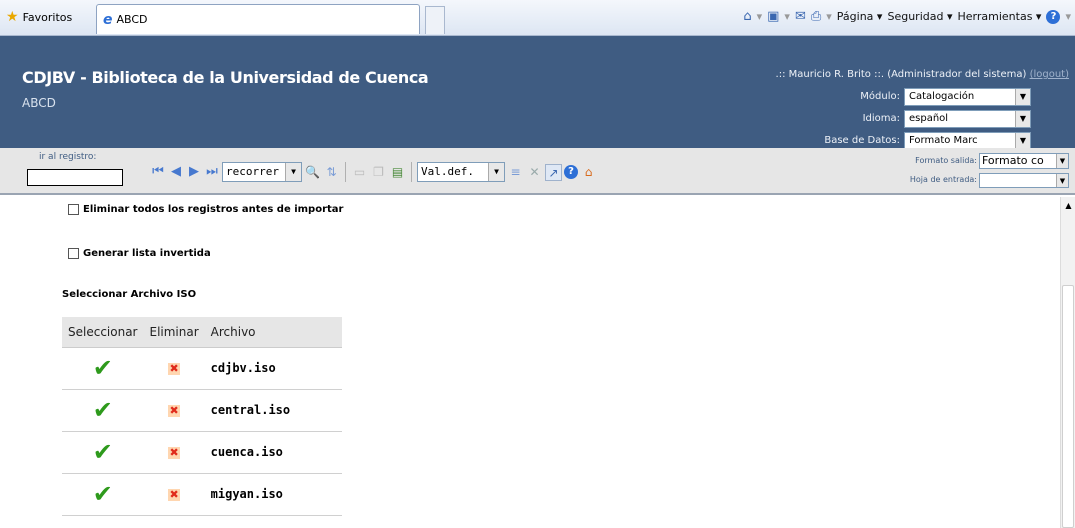 The image size is (1075, 528). I want to click on scroll-up-icon: ▲, so click(1068, 207).